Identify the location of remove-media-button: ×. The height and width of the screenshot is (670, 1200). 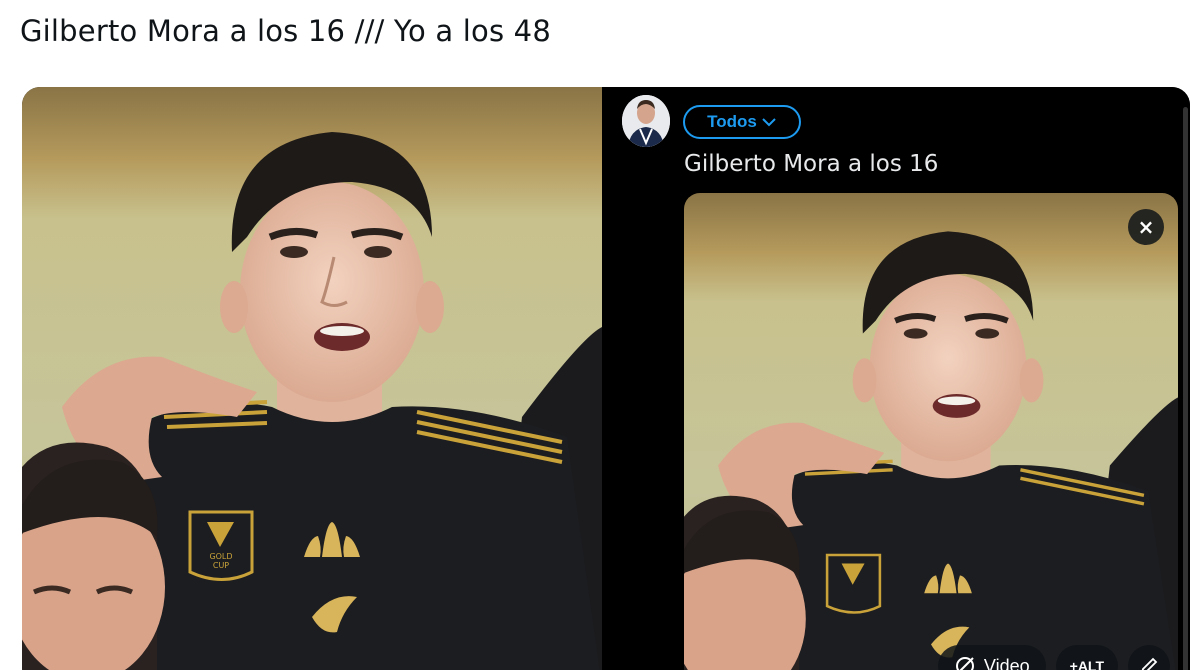
(1146, 227).